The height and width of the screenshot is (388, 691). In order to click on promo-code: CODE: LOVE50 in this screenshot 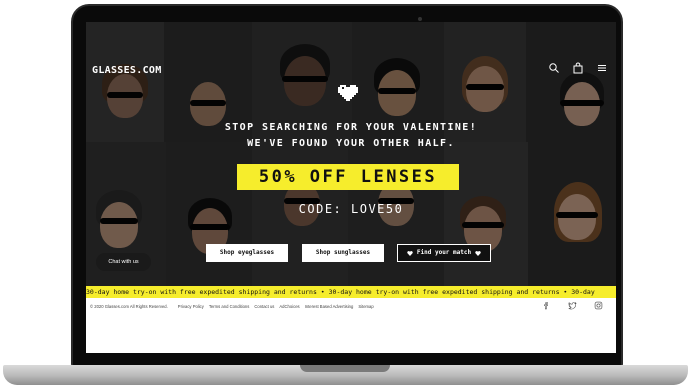, I will do `click(351, 209)`.